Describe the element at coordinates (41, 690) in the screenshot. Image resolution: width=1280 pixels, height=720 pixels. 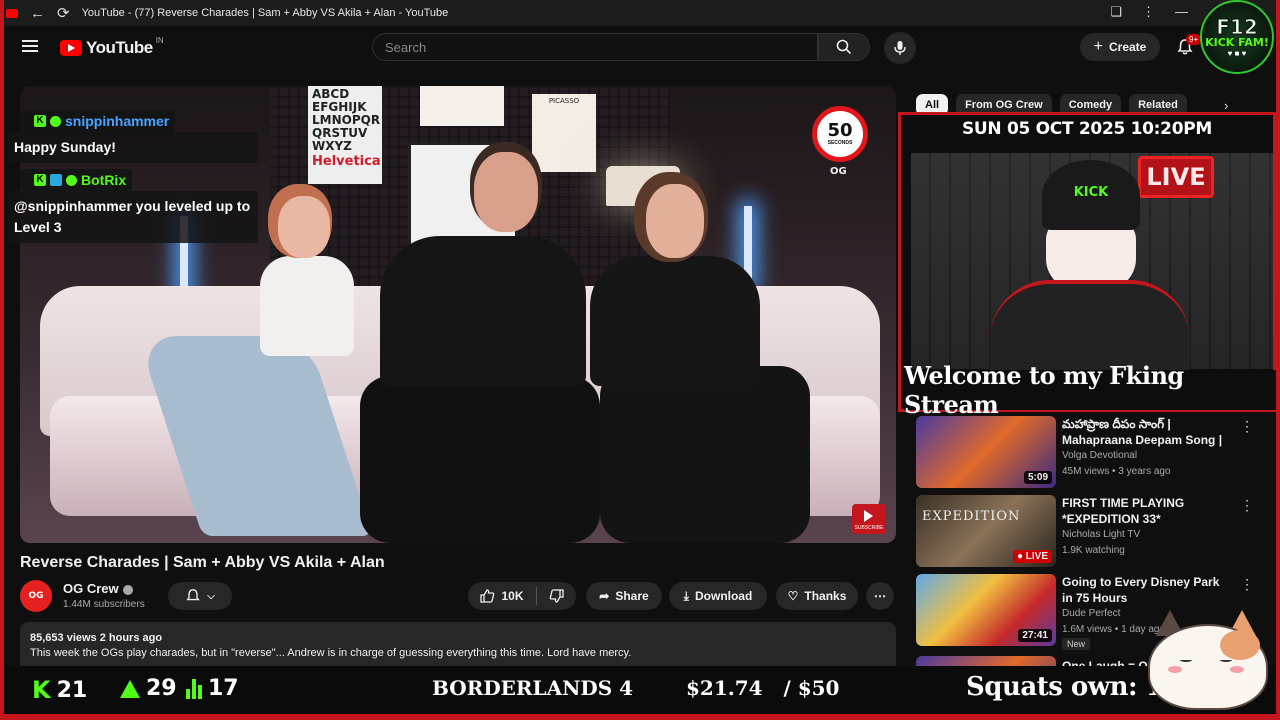
I see `kick-logo-icon: K` at that location.